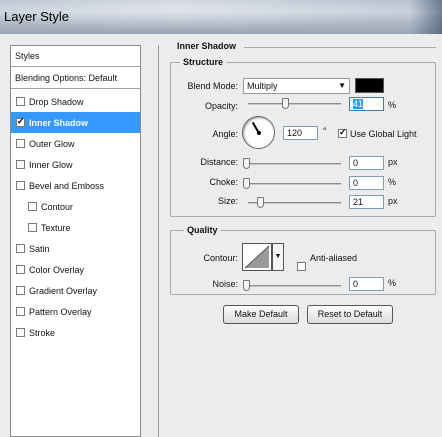 The height and width of the screenshot is (437, 442). I want to click on opacity-slider-track, so click(294, 104).